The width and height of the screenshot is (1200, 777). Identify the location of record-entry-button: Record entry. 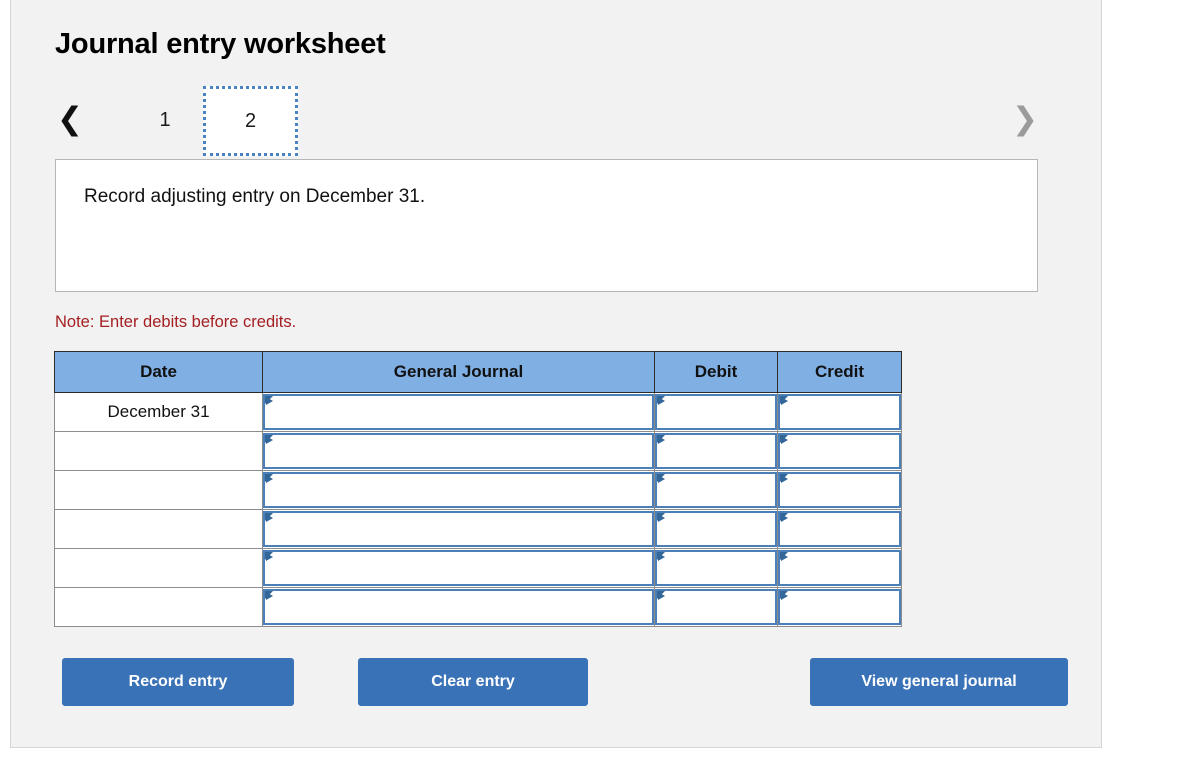
(178, 682).